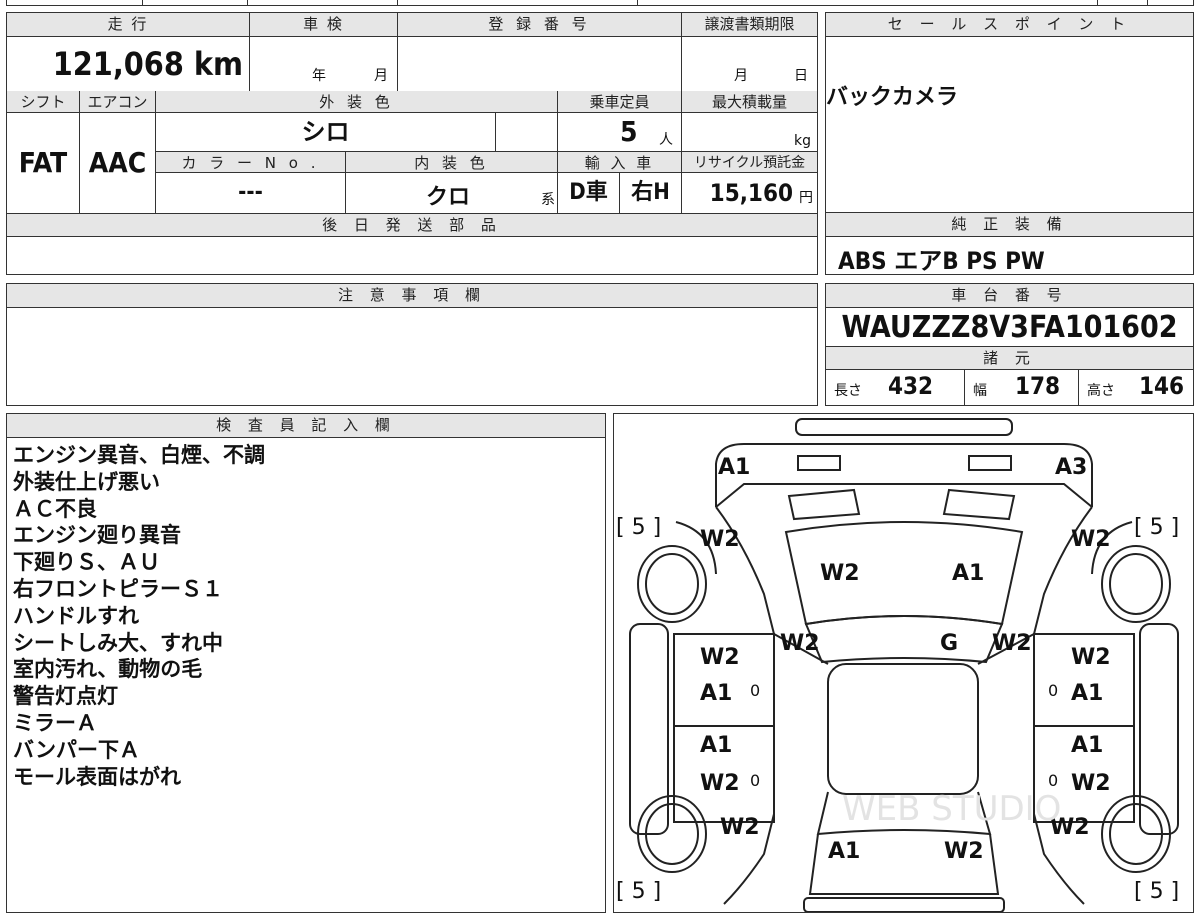 This screenshot has width=1200, height=916. What do you see at coordinates (323, 25) in the screenshot?
I see `inspection-label: 車 検` at bounding box center [323, 25].